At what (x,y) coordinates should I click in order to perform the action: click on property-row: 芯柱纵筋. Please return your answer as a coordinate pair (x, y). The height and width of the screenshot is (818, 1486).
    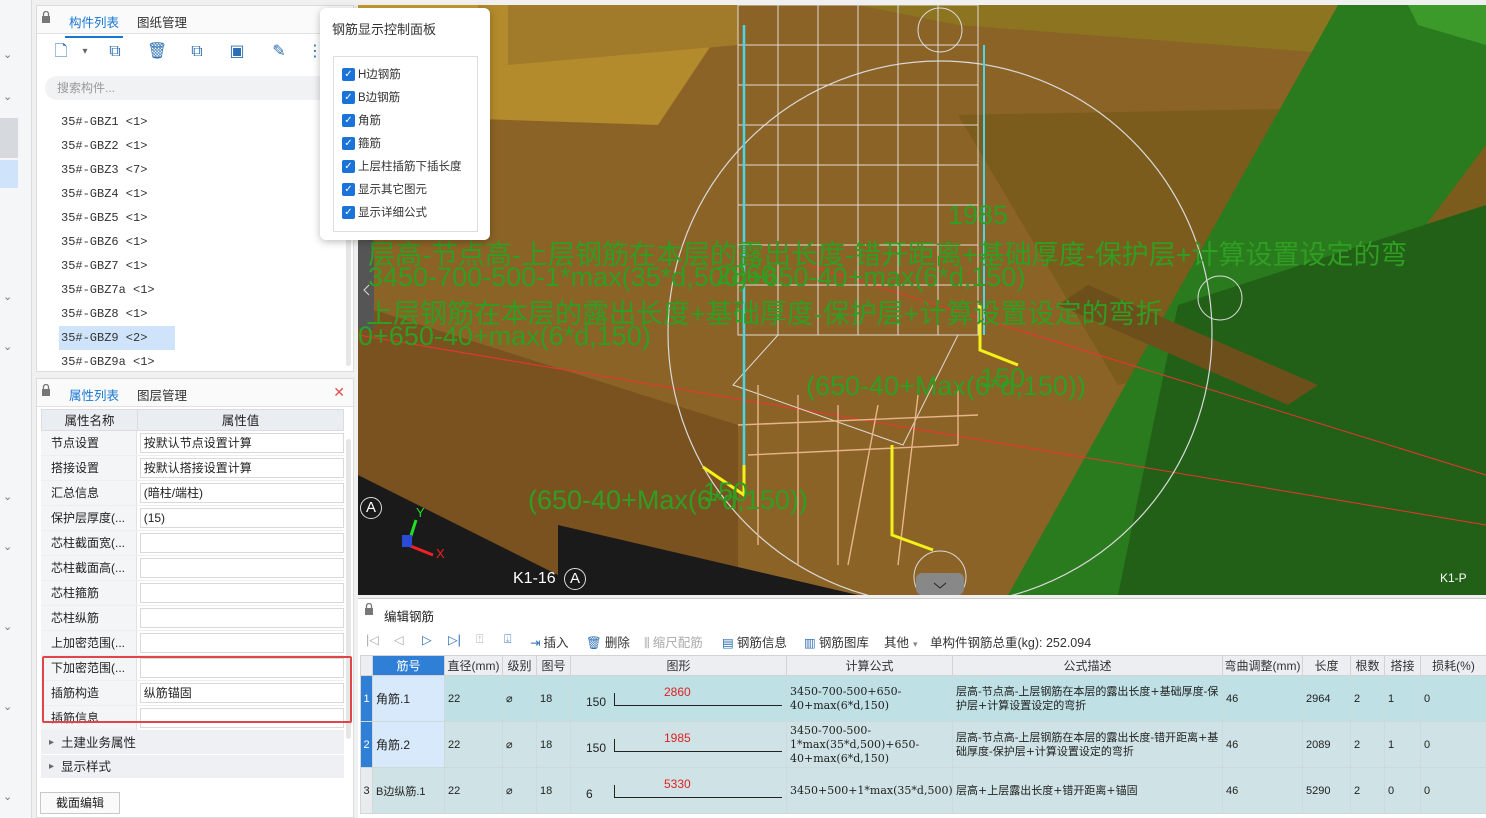
    Looking at the image, I should click on (192, 618).